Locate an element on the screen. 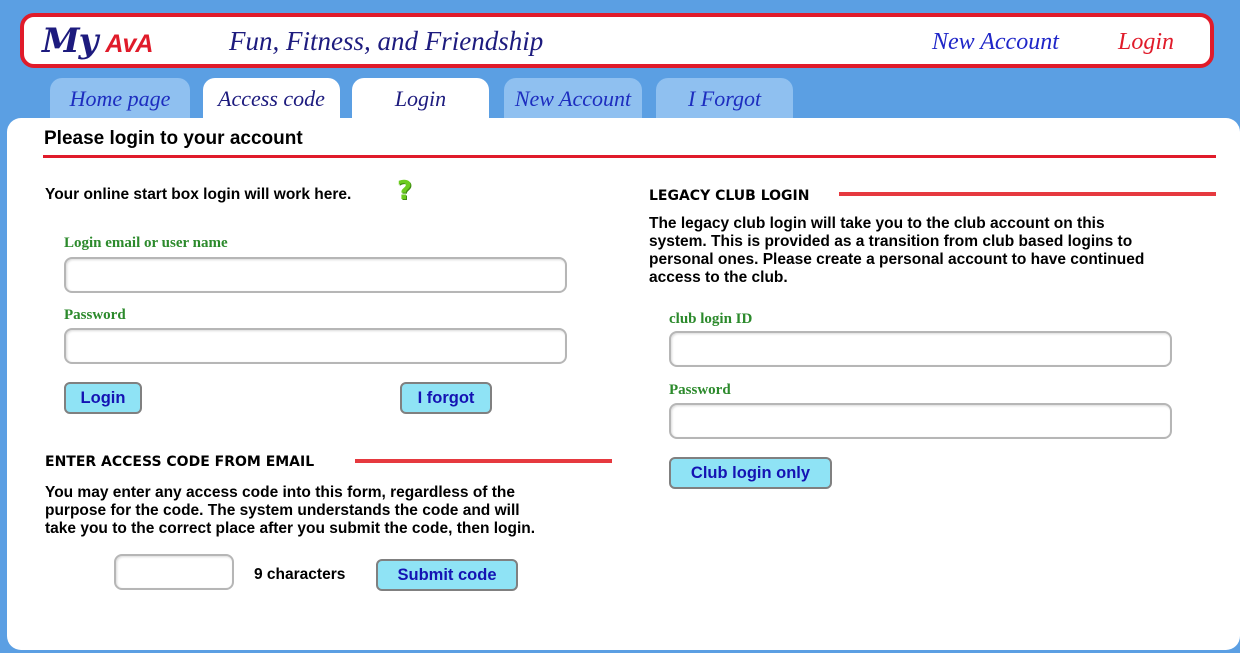  email-field-label: Login email or user name is located at coordinates (146, 243).